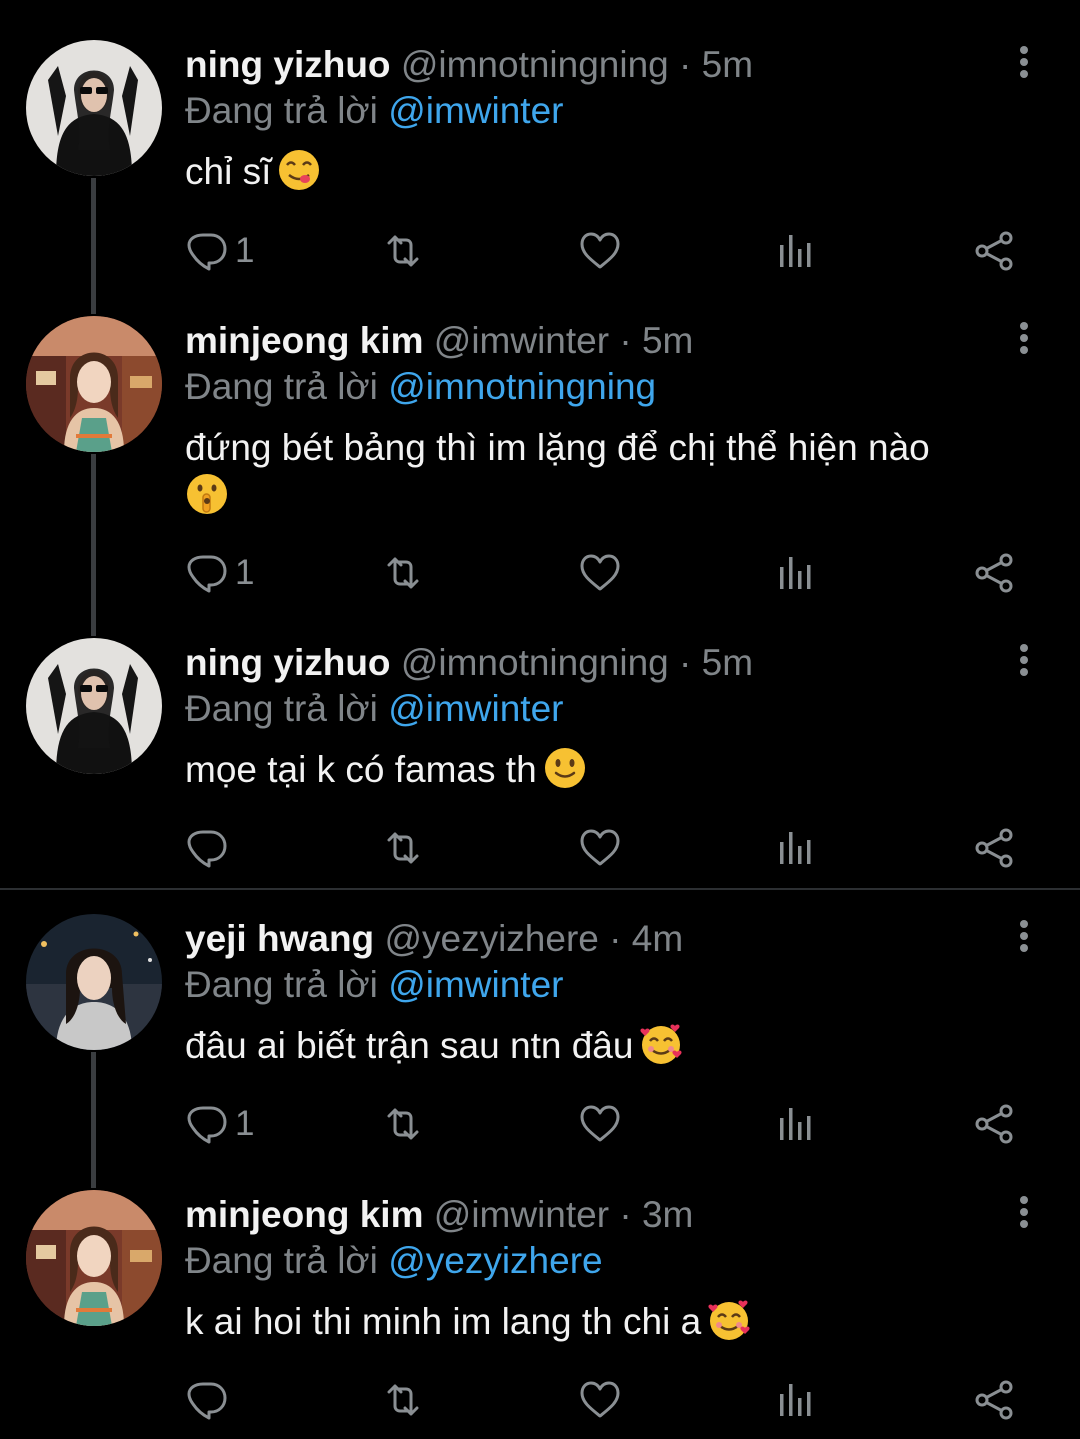  I want to click on mention-link: @yezyizhere, so click(495, 1260).